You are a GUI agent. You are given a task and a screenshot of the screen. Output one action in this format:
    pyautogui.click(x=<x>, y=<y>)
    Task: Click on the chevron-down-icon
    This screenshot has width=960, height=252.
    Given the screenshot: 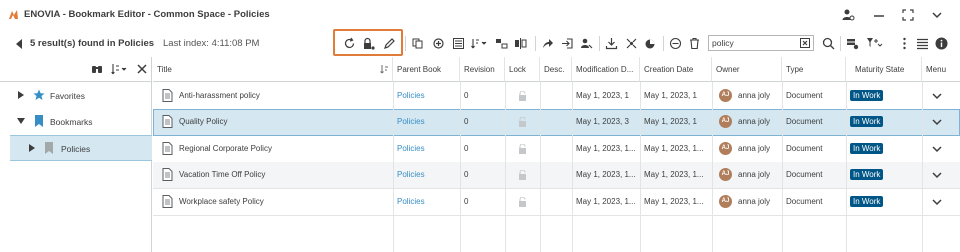 What is the action you would take?
    pyautogui.click(x=938, y=15)
    